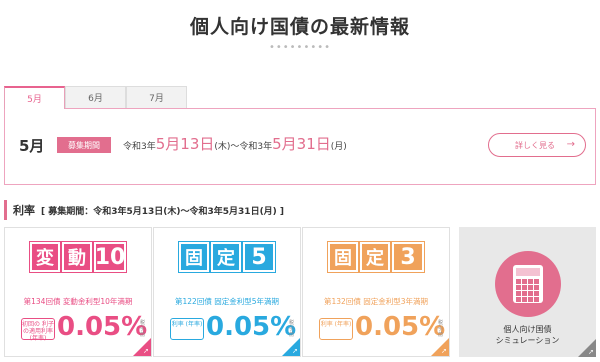 This screenshot has height=362, width=600. What do you see at coordinates (299, 210) in the screenshot?
I see `rate-section-header: 利率 [ 募集期間：令和3年5月13日(木)～令和3年5月31日(月) ]` at bounding box center [299, 210].